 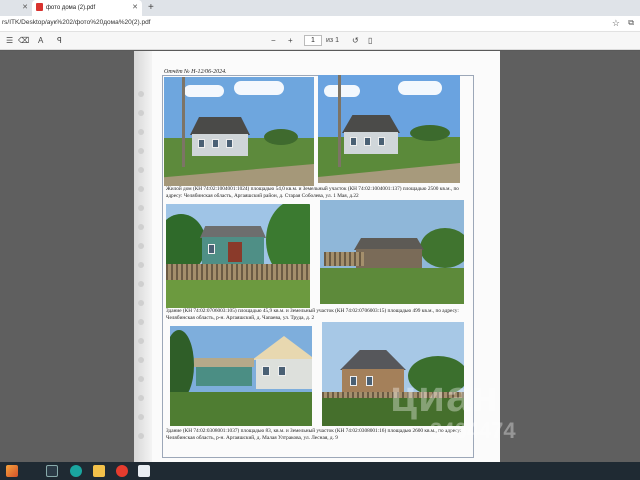 I want to click on zoom-out-button: −, so click(x=273, y=41).